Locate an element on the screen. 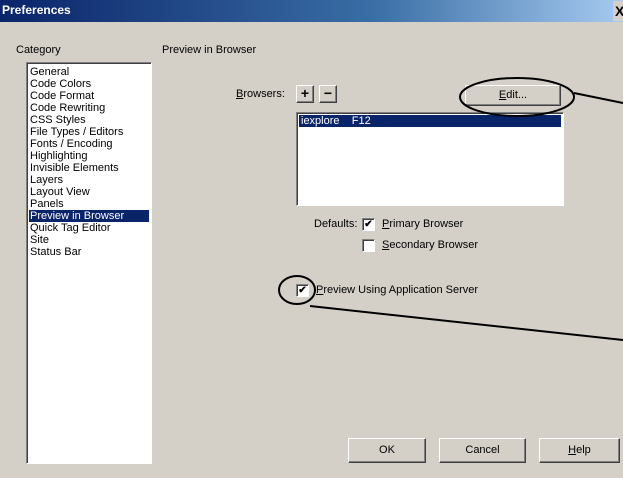 The height and width of the screenshot is (478, 623). edit-callout-ellipse is located at coordinates (517, 97).